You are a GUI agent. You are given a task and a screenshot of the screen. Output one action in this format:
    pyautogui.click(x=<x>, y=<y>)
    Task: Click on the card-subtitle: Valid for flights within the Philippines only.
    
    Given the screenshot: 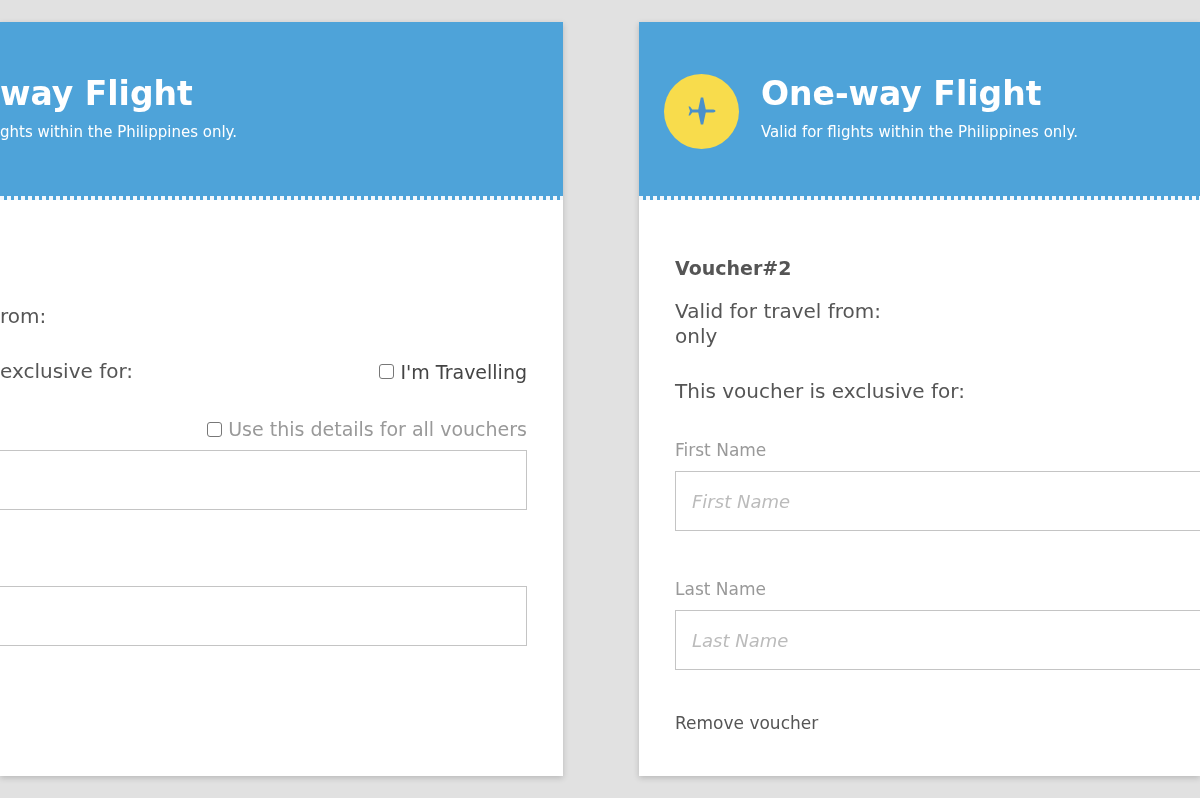 What is the action you would take?
    pyautogui.click(x=919, y=131)
    